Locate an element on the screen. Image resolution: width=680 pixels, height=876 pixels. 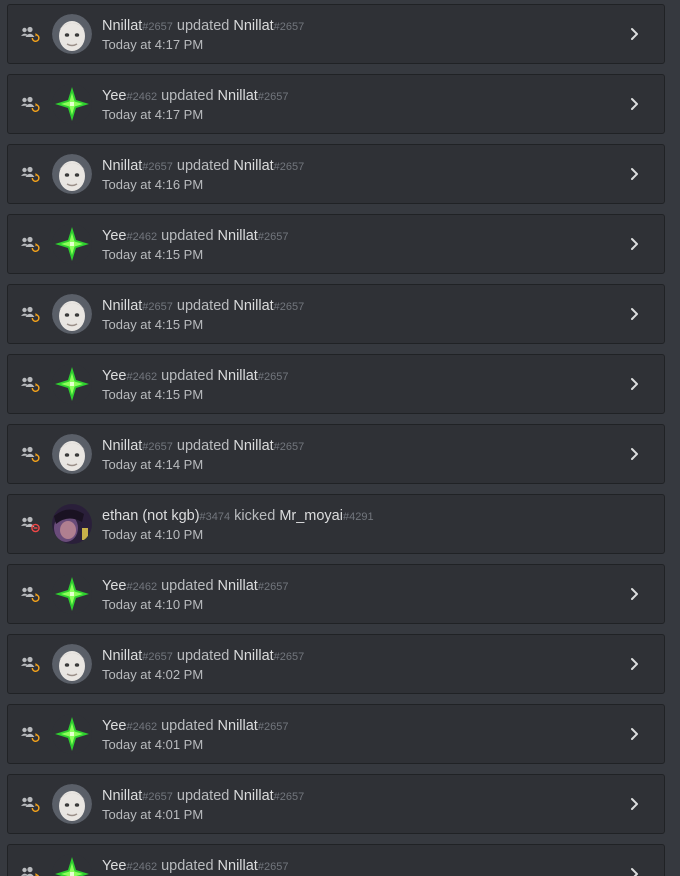
timestamp: Today at 4:10 PM is located at coordinates (153, 534).